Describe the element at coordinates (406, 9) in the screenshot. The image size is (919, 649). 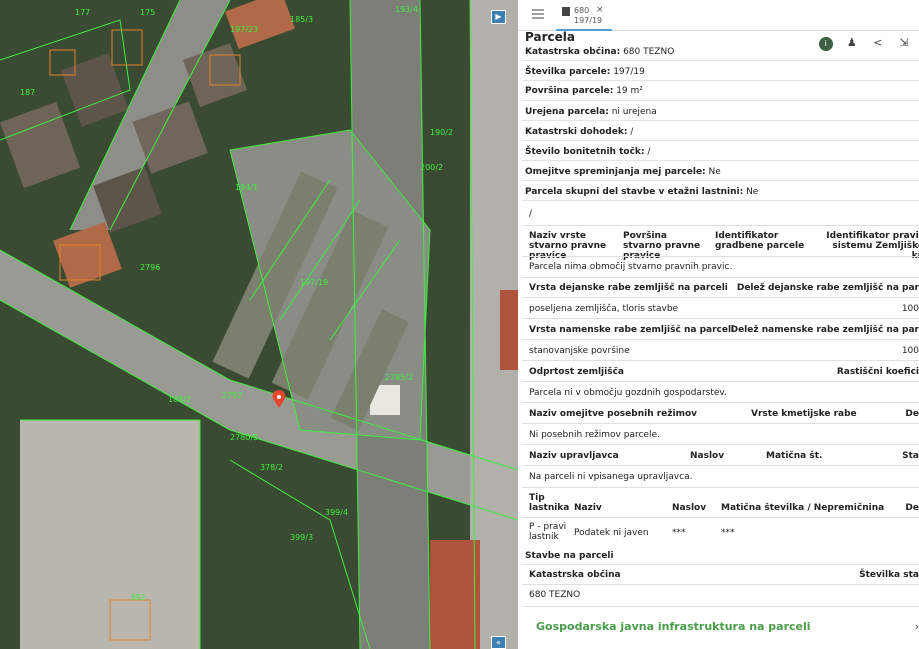
I see `parcel-label: 193/4` at that location.